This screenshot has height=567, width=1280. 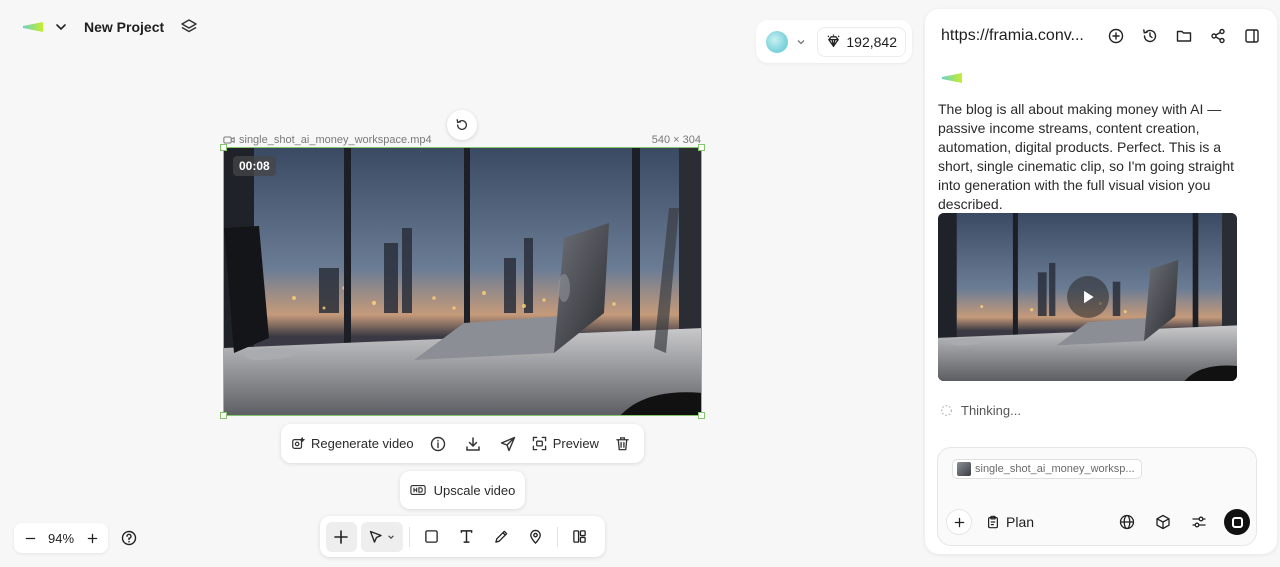 I want to click on folder-icon, so click(x=1184, y=36).